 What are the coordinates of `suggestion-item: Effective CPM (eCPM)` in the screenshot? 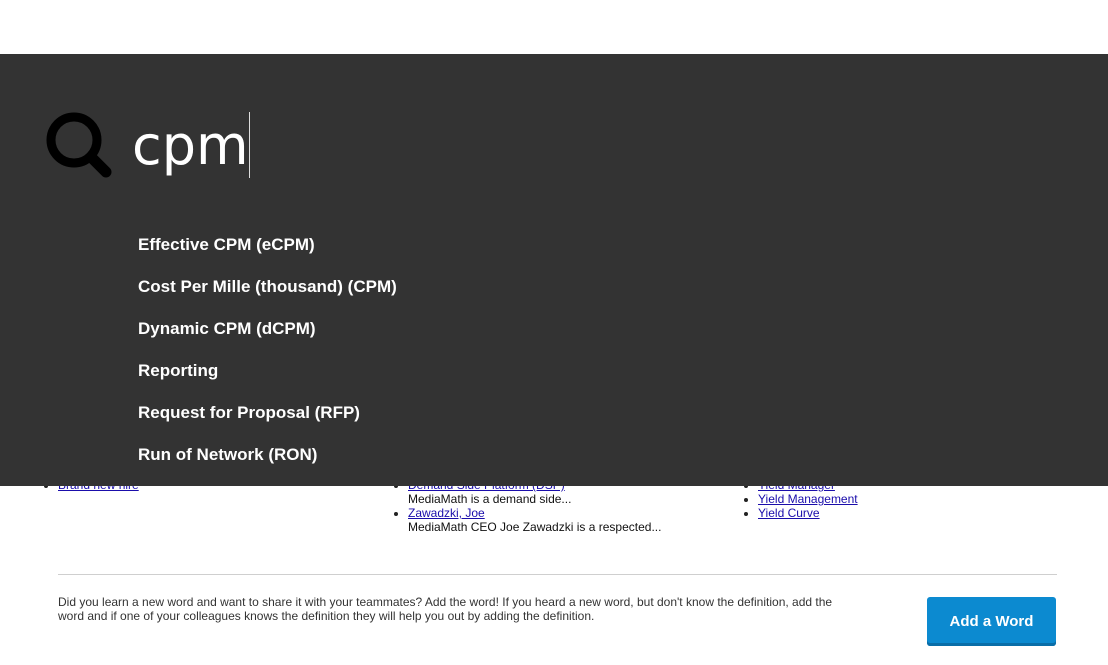 It's located at (267, 253).